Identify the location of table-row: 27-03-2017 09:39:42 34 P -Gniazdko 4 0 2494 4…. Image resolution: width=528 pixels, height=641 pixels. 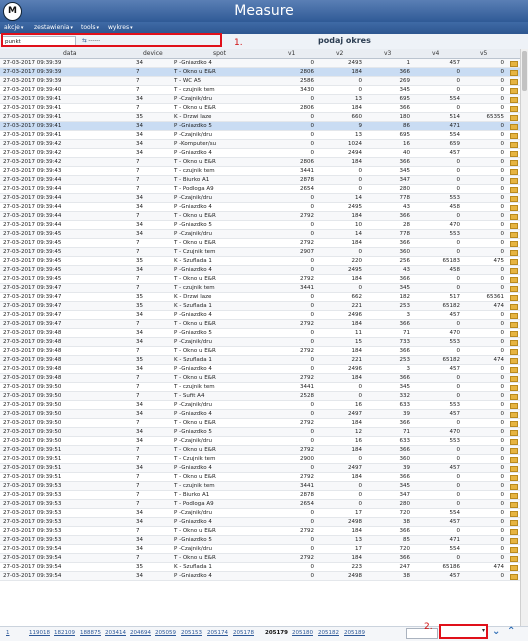
(260, 153).